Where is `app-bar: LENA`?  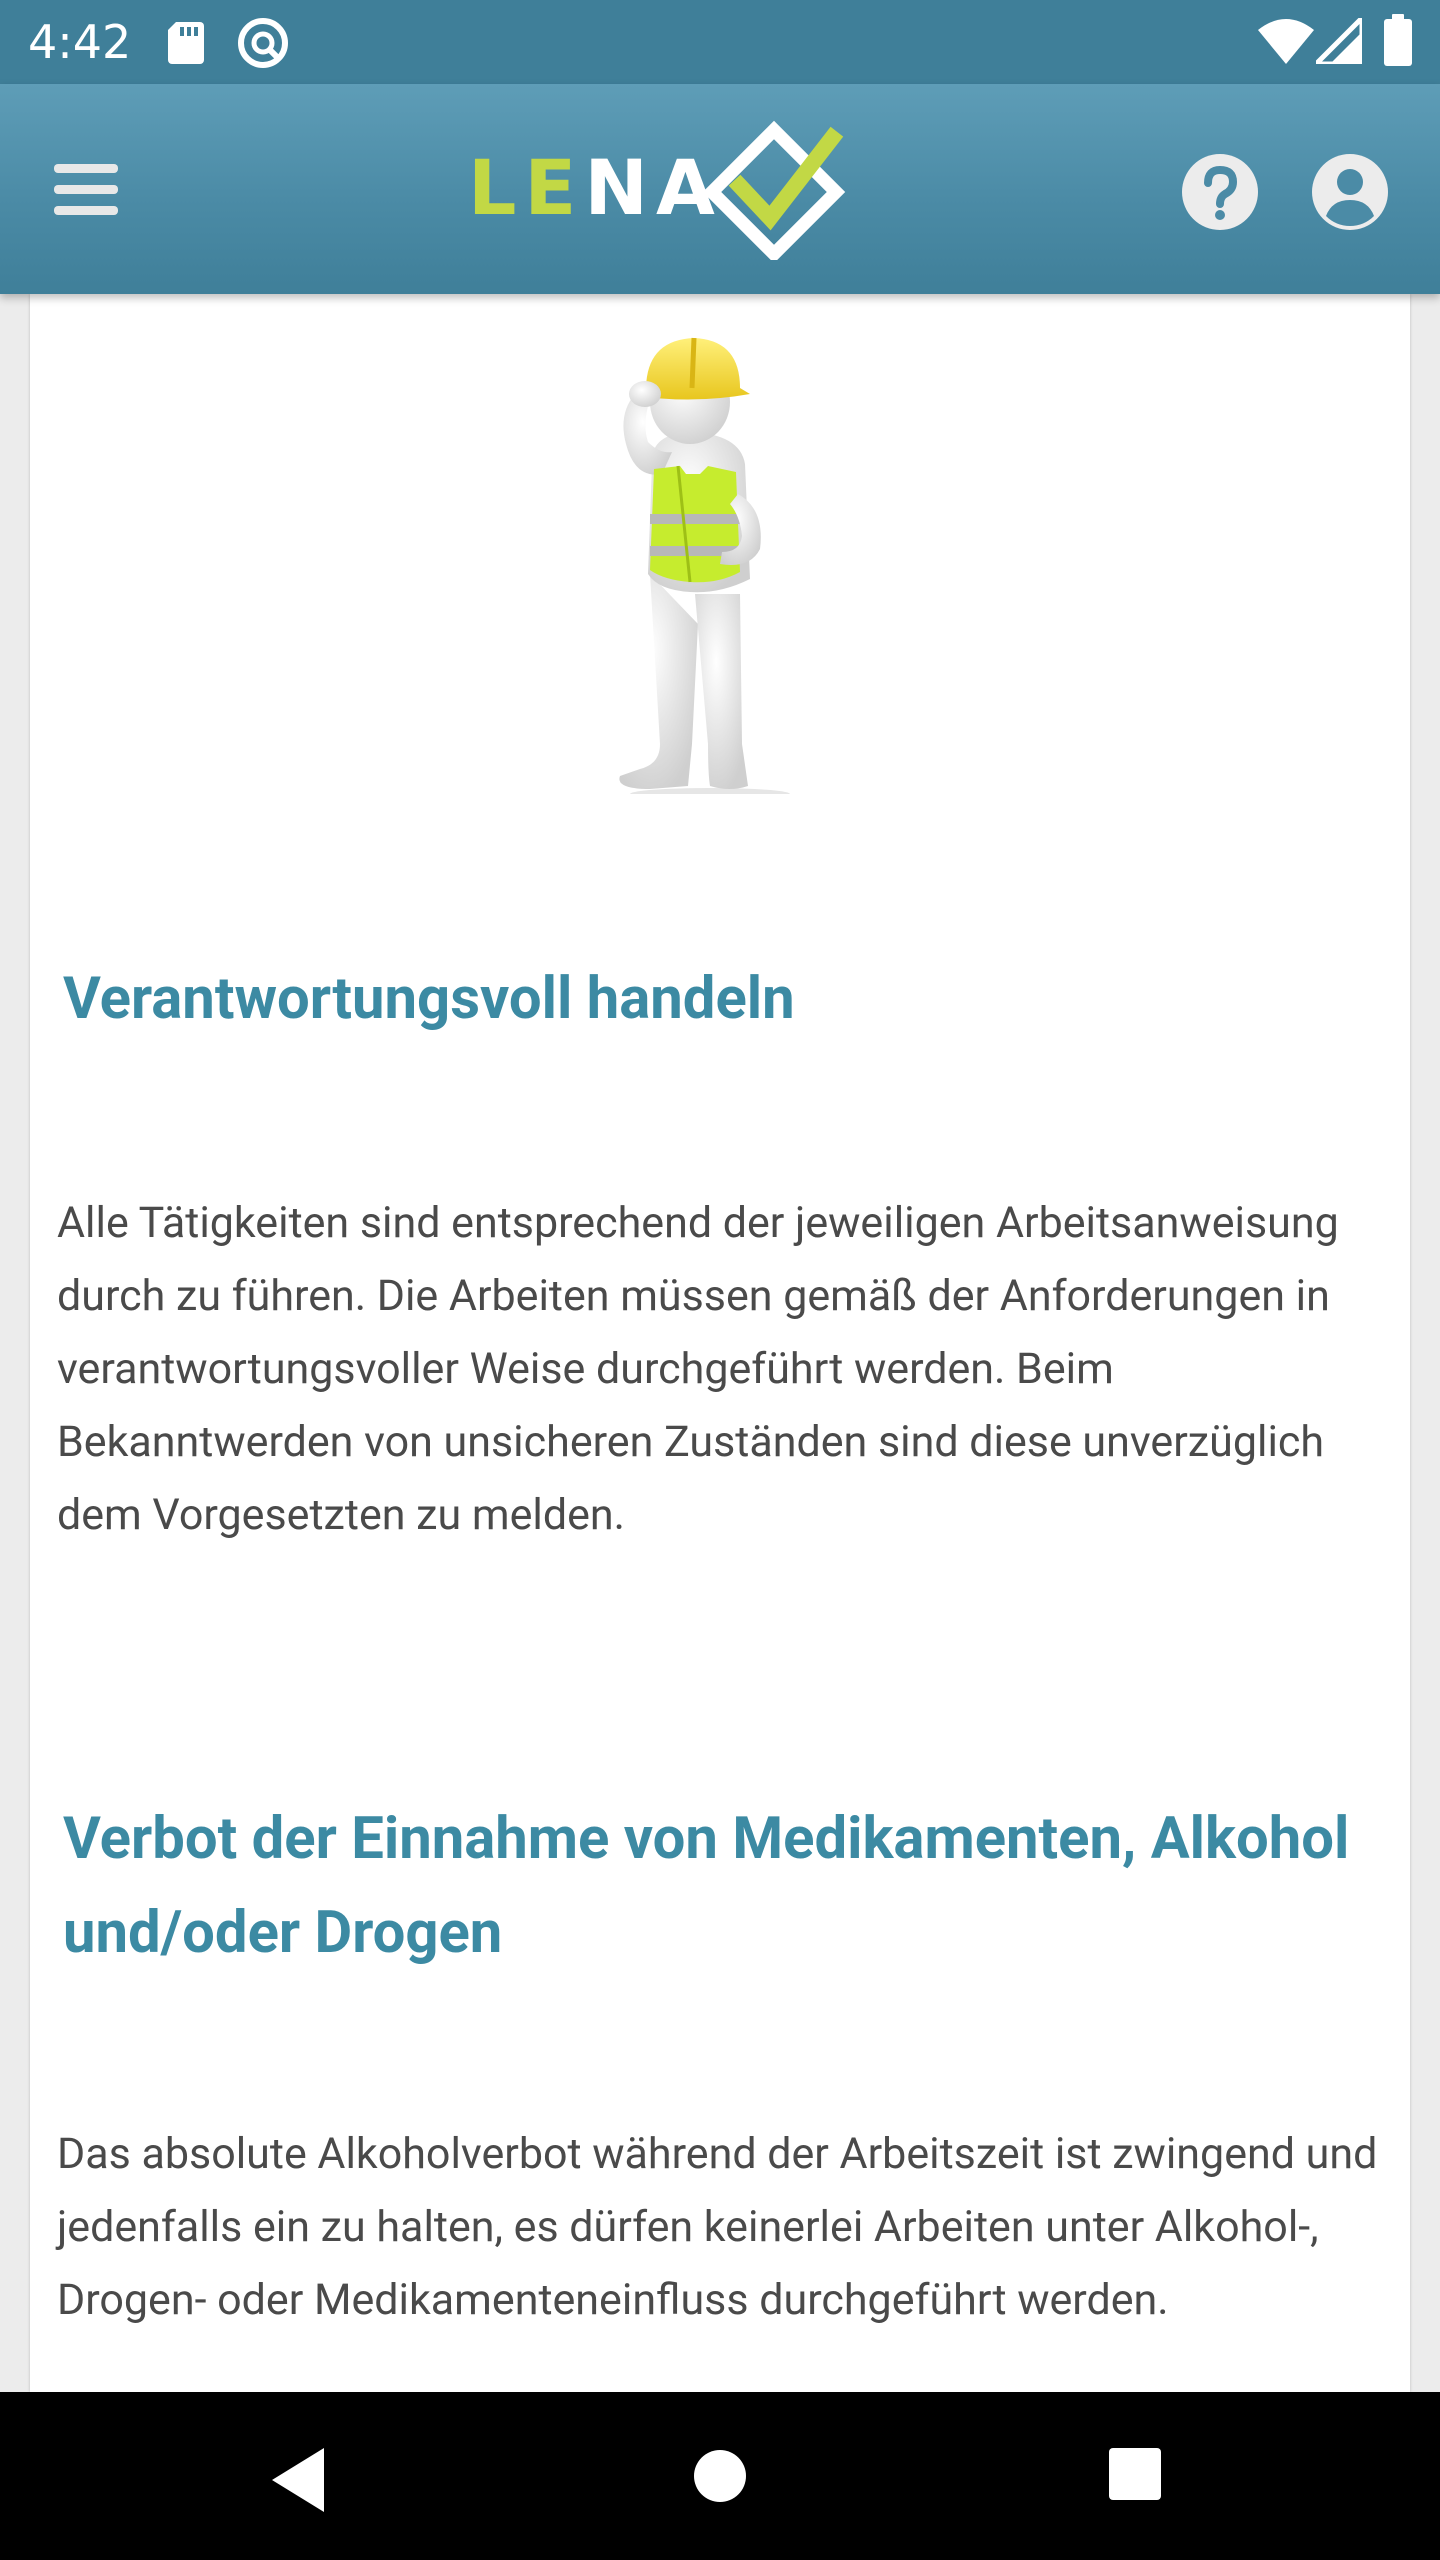 app-bar: LENA is located at coordinates (720, 189).